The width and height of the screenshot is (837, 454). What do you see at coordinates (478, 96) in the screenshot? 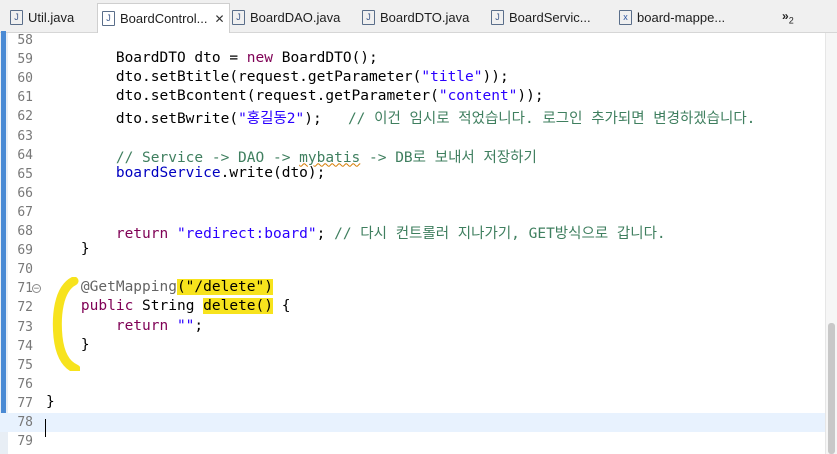
I see `code-token: "content"` at bounding box center [478, 96].